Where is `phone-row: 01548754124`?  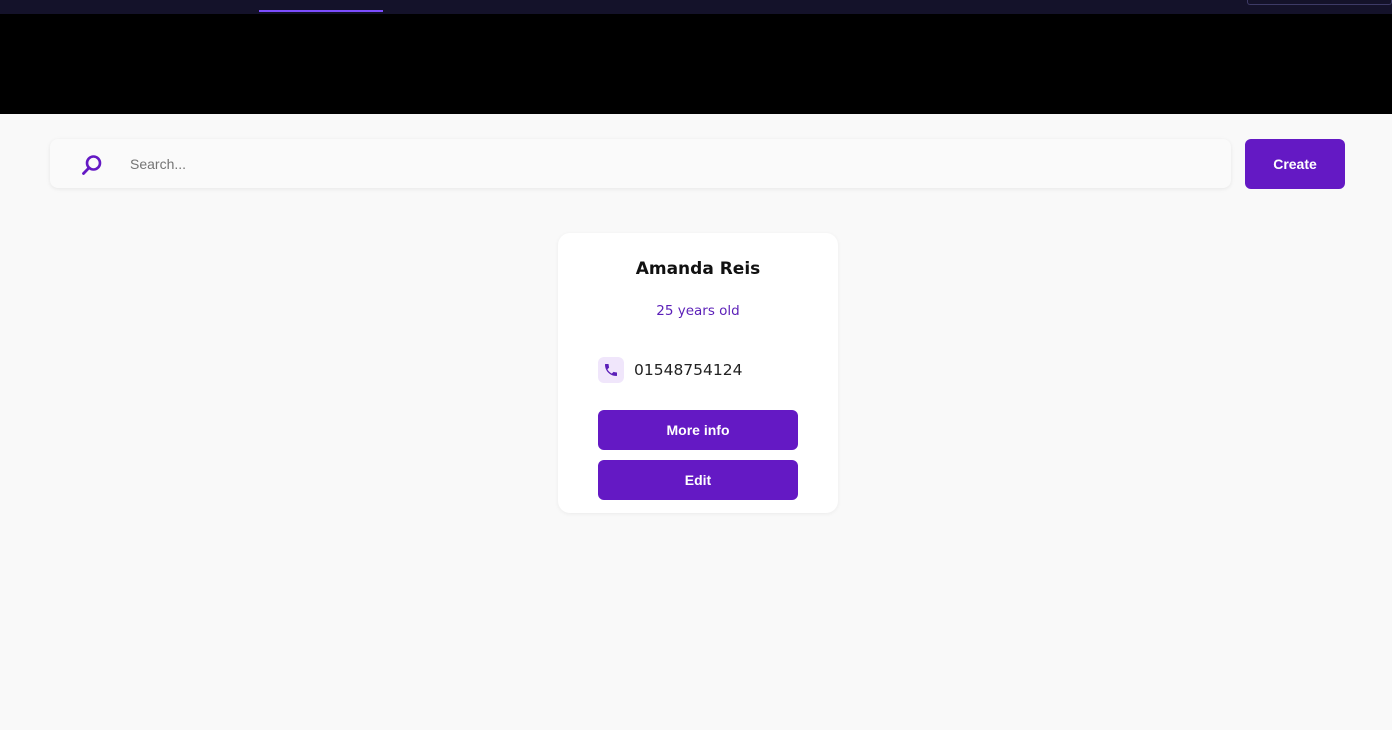 phone-row: 01548754124 is located at coordinates (670, 370).